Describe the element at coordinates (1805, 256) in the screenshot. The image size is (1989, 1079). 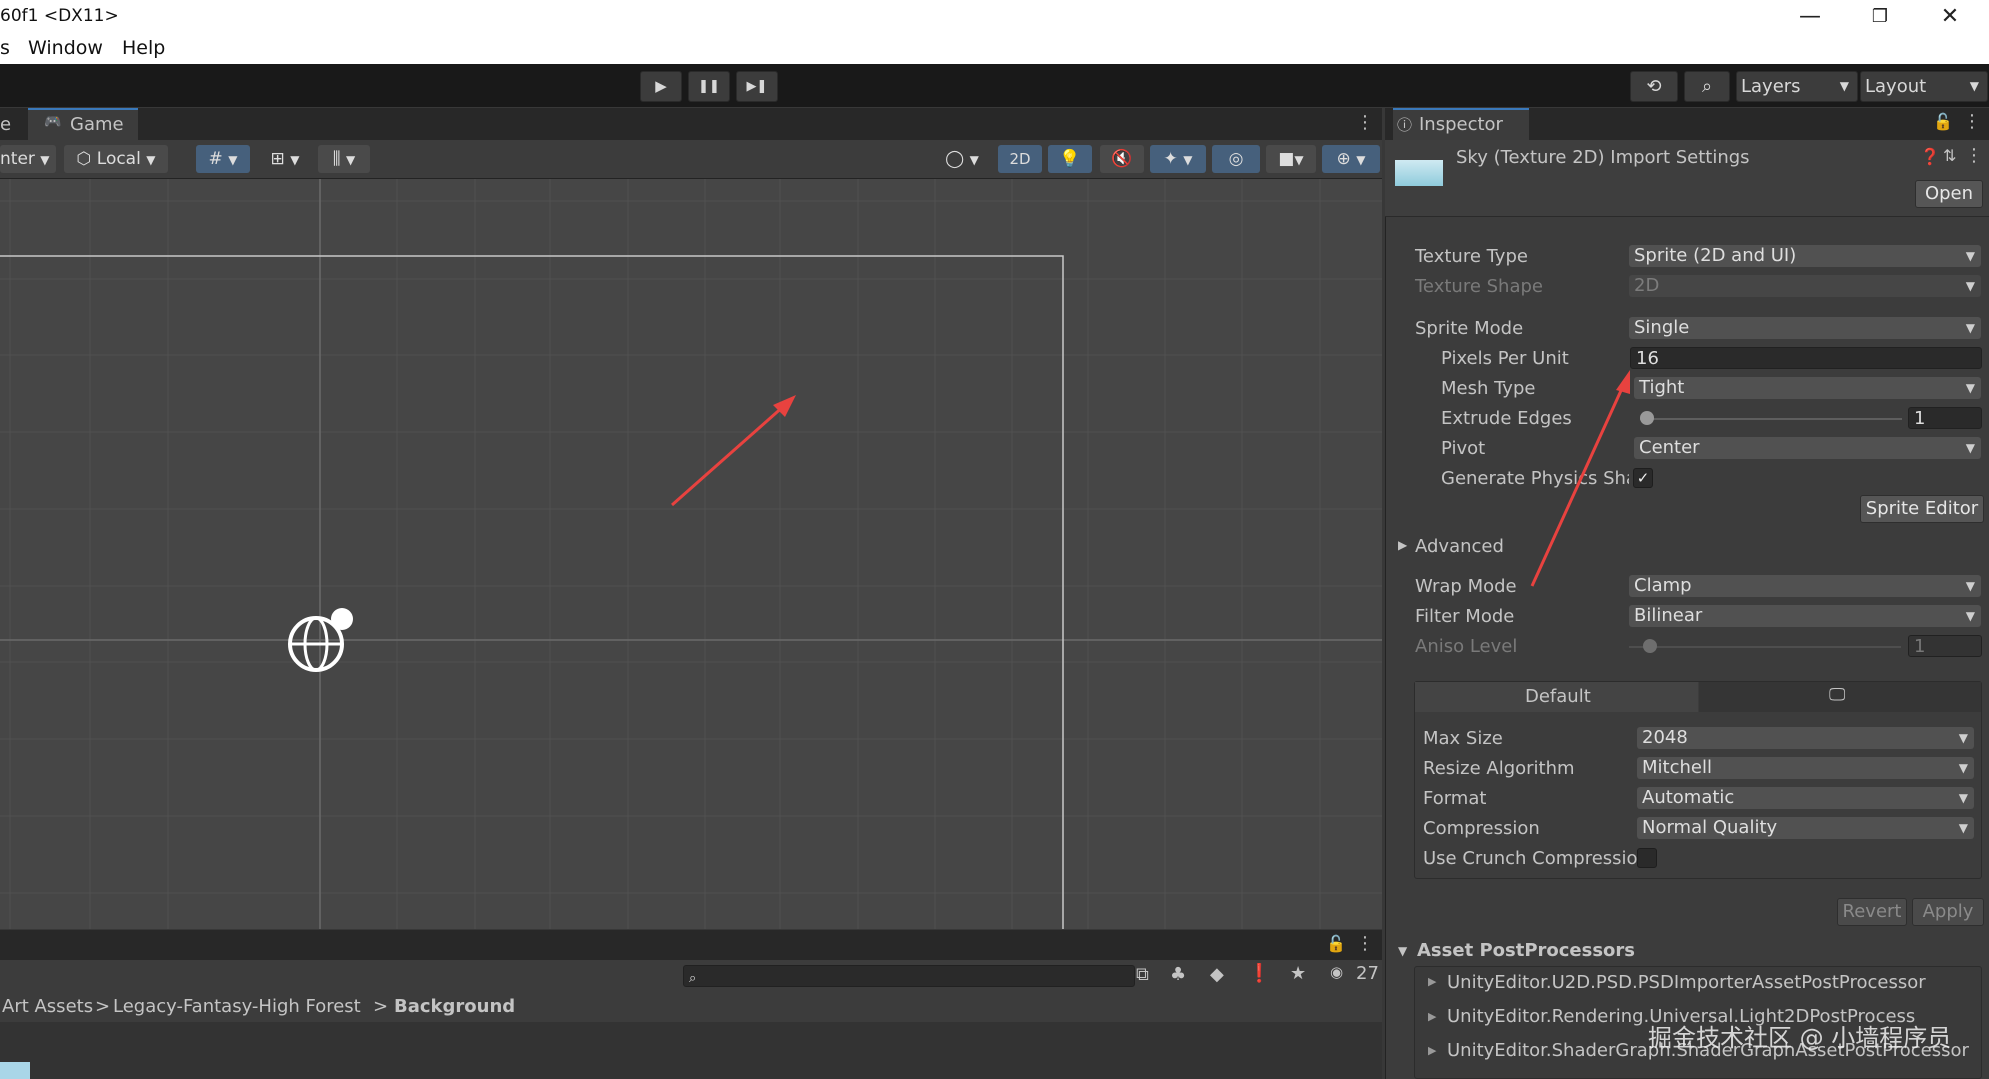
I see `texture-type-dropdown: Sprite (2D and UI) ▼` at that location.